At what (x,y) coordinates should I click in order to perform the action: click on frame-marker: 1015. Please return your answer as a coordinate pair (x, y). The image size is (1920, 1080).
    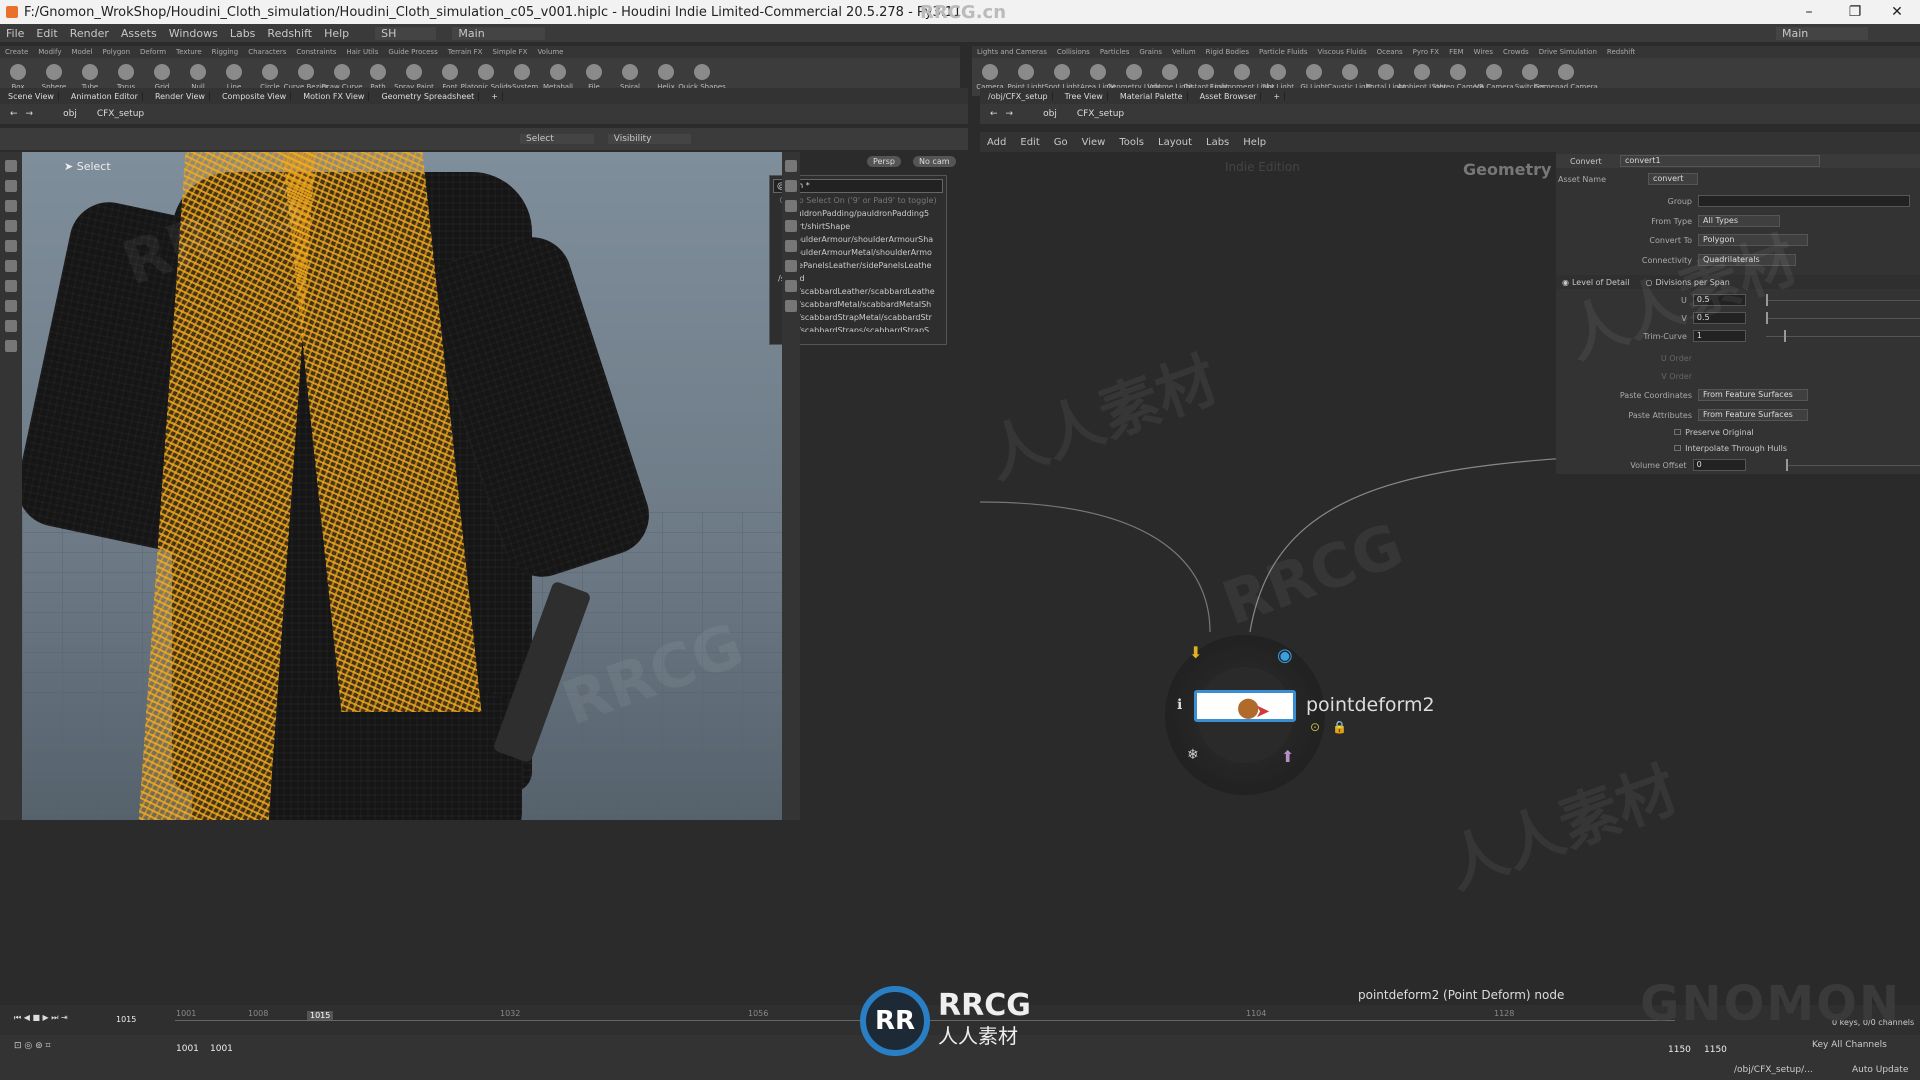
    Looking at the image, I should click on (320, 1015).